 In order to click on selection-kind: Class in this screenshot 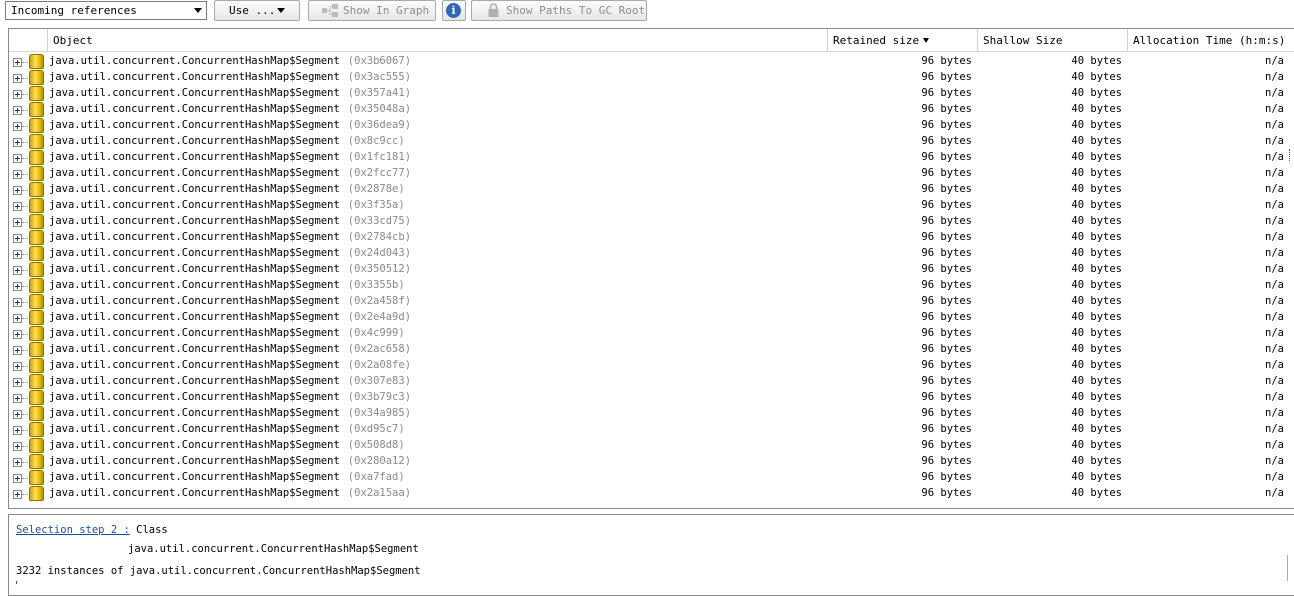, I will do `click(152, 530)`.